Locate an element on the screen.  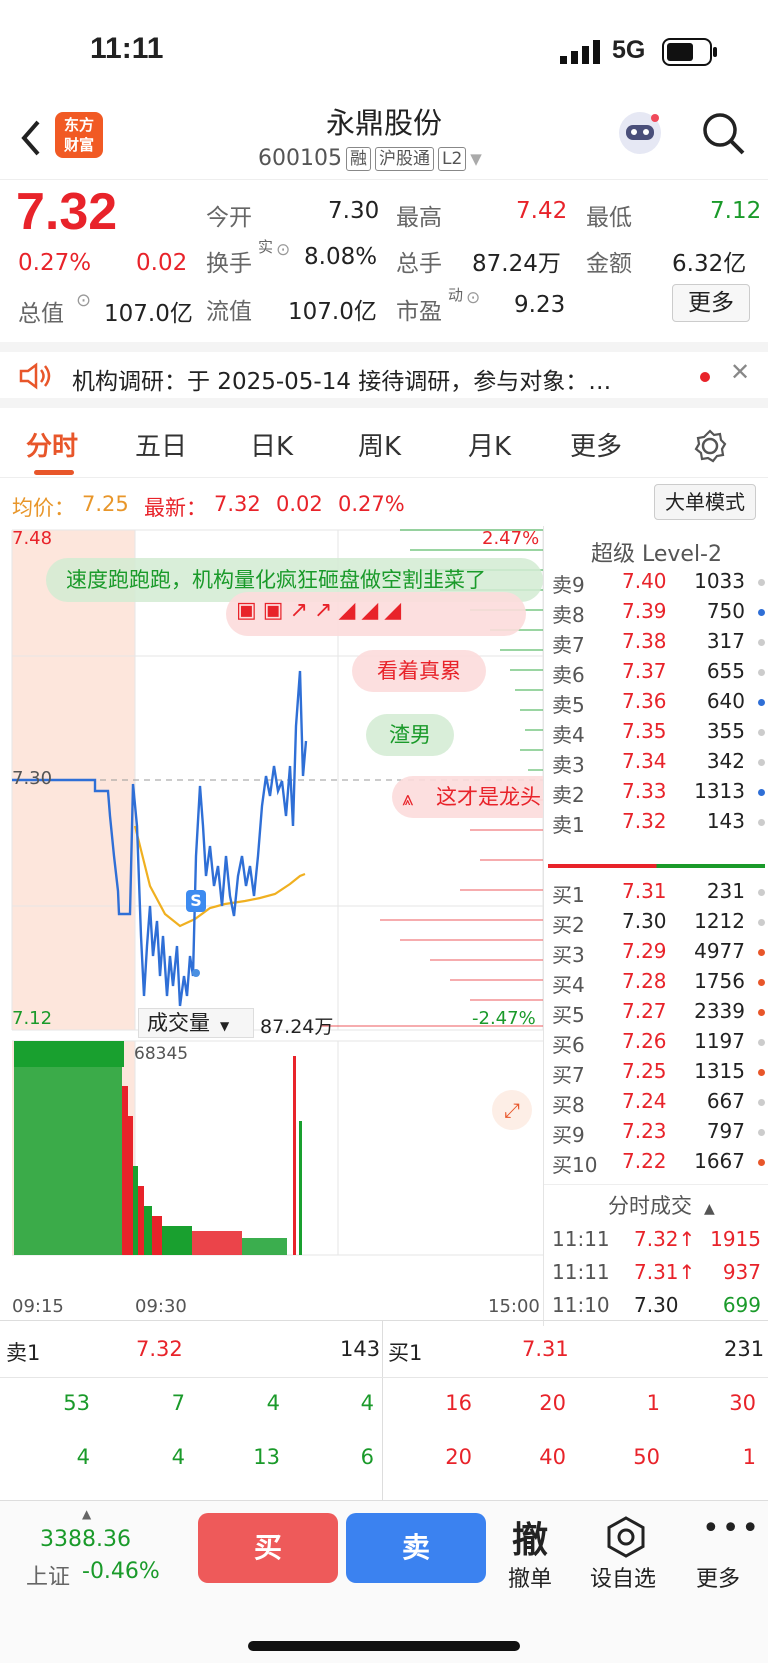
bid-row: 买9 7.23 797 is located at coordinates (656, 1131).